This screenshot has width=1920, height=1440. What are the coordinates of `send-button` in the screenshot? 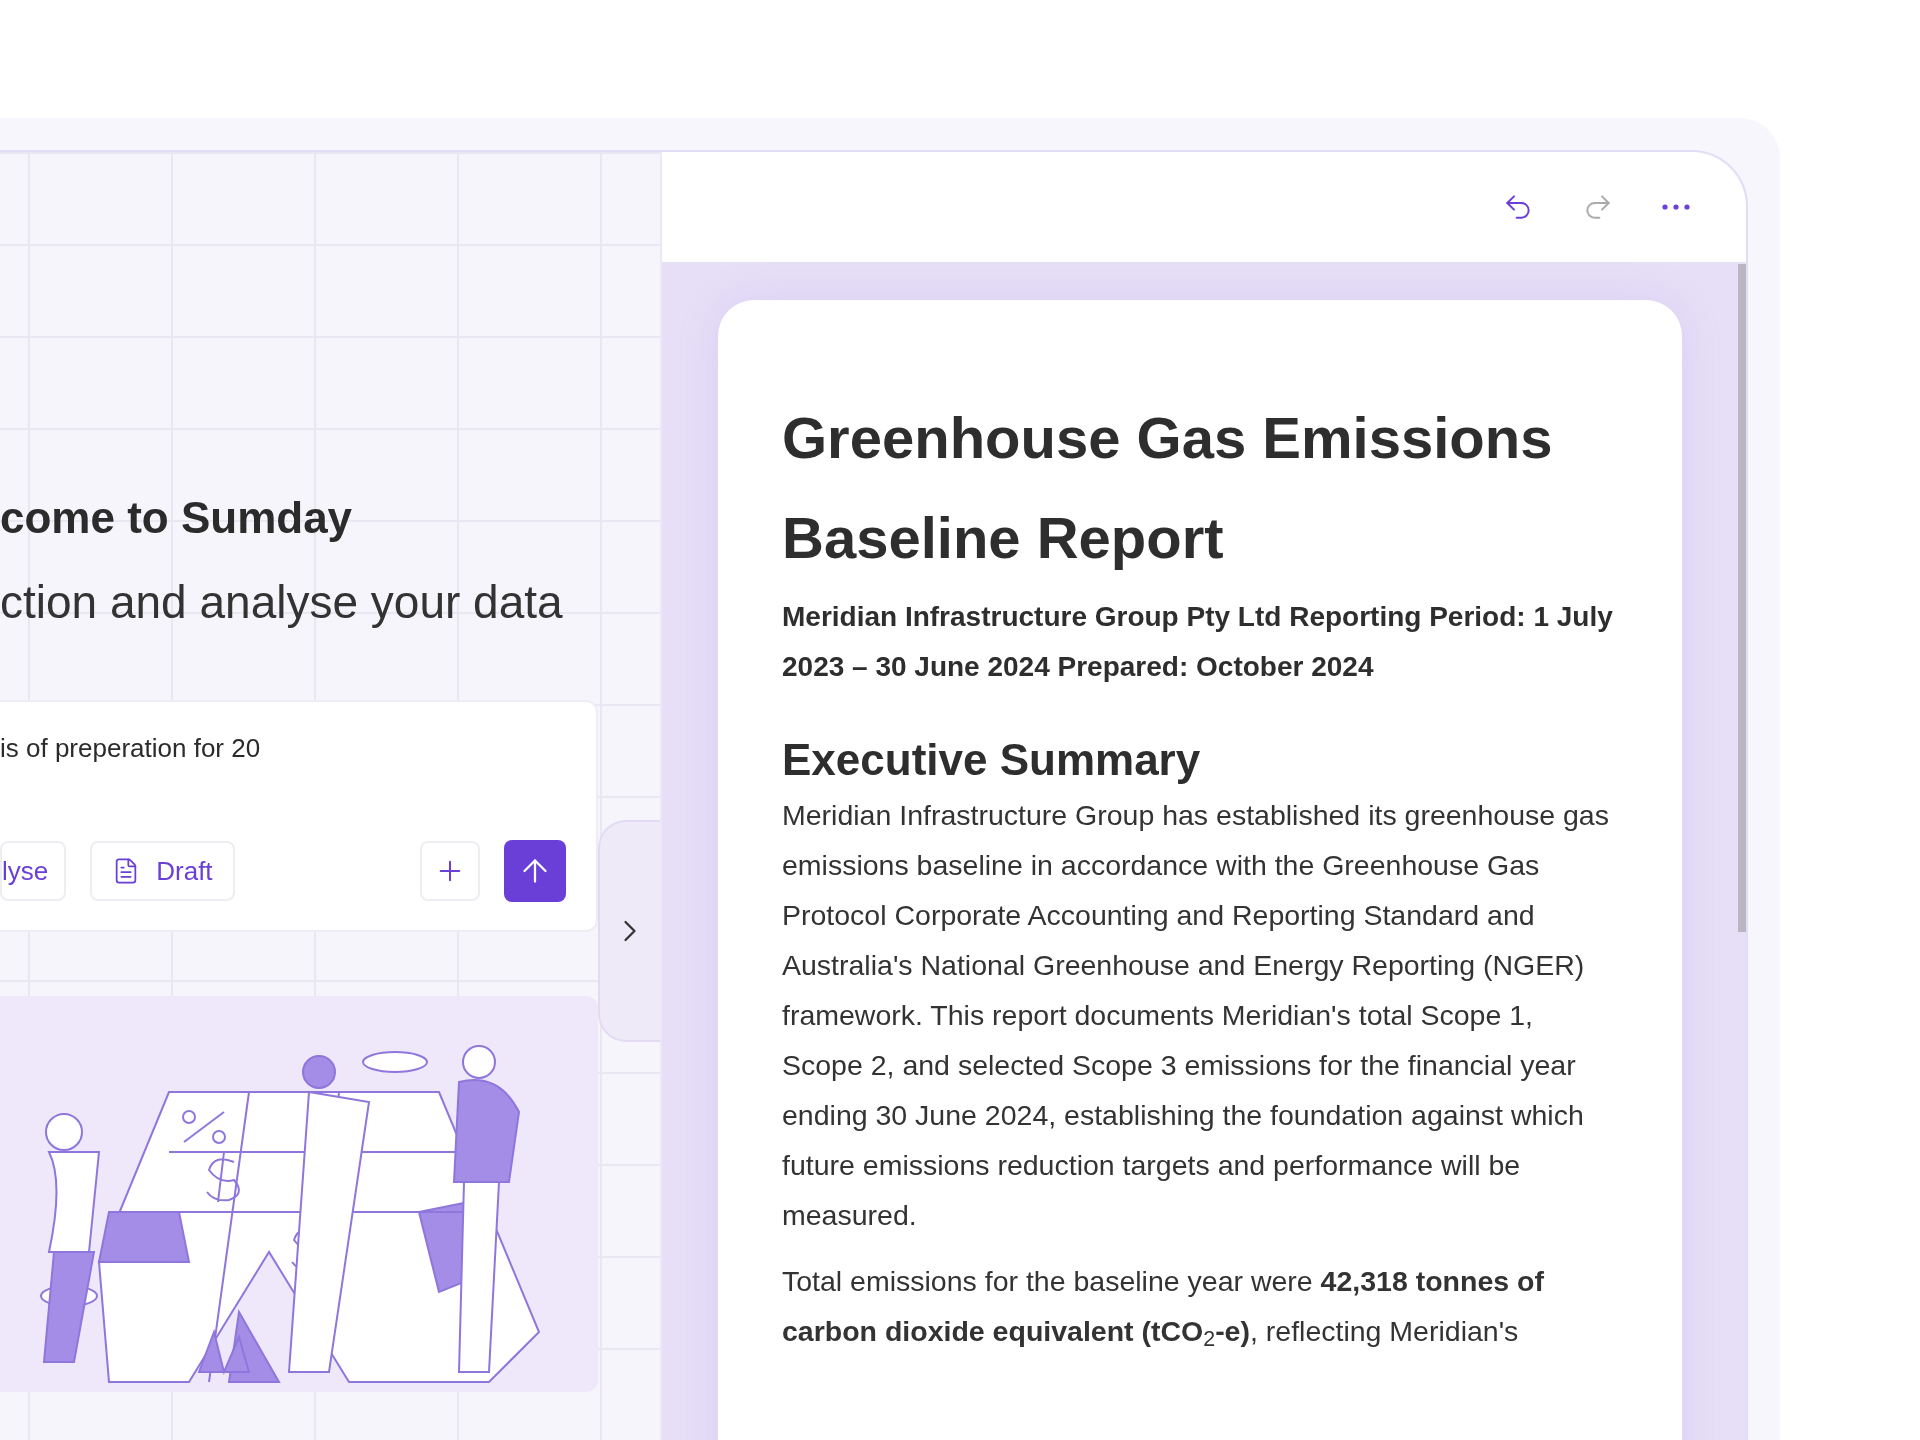 It's located at (535, 871).